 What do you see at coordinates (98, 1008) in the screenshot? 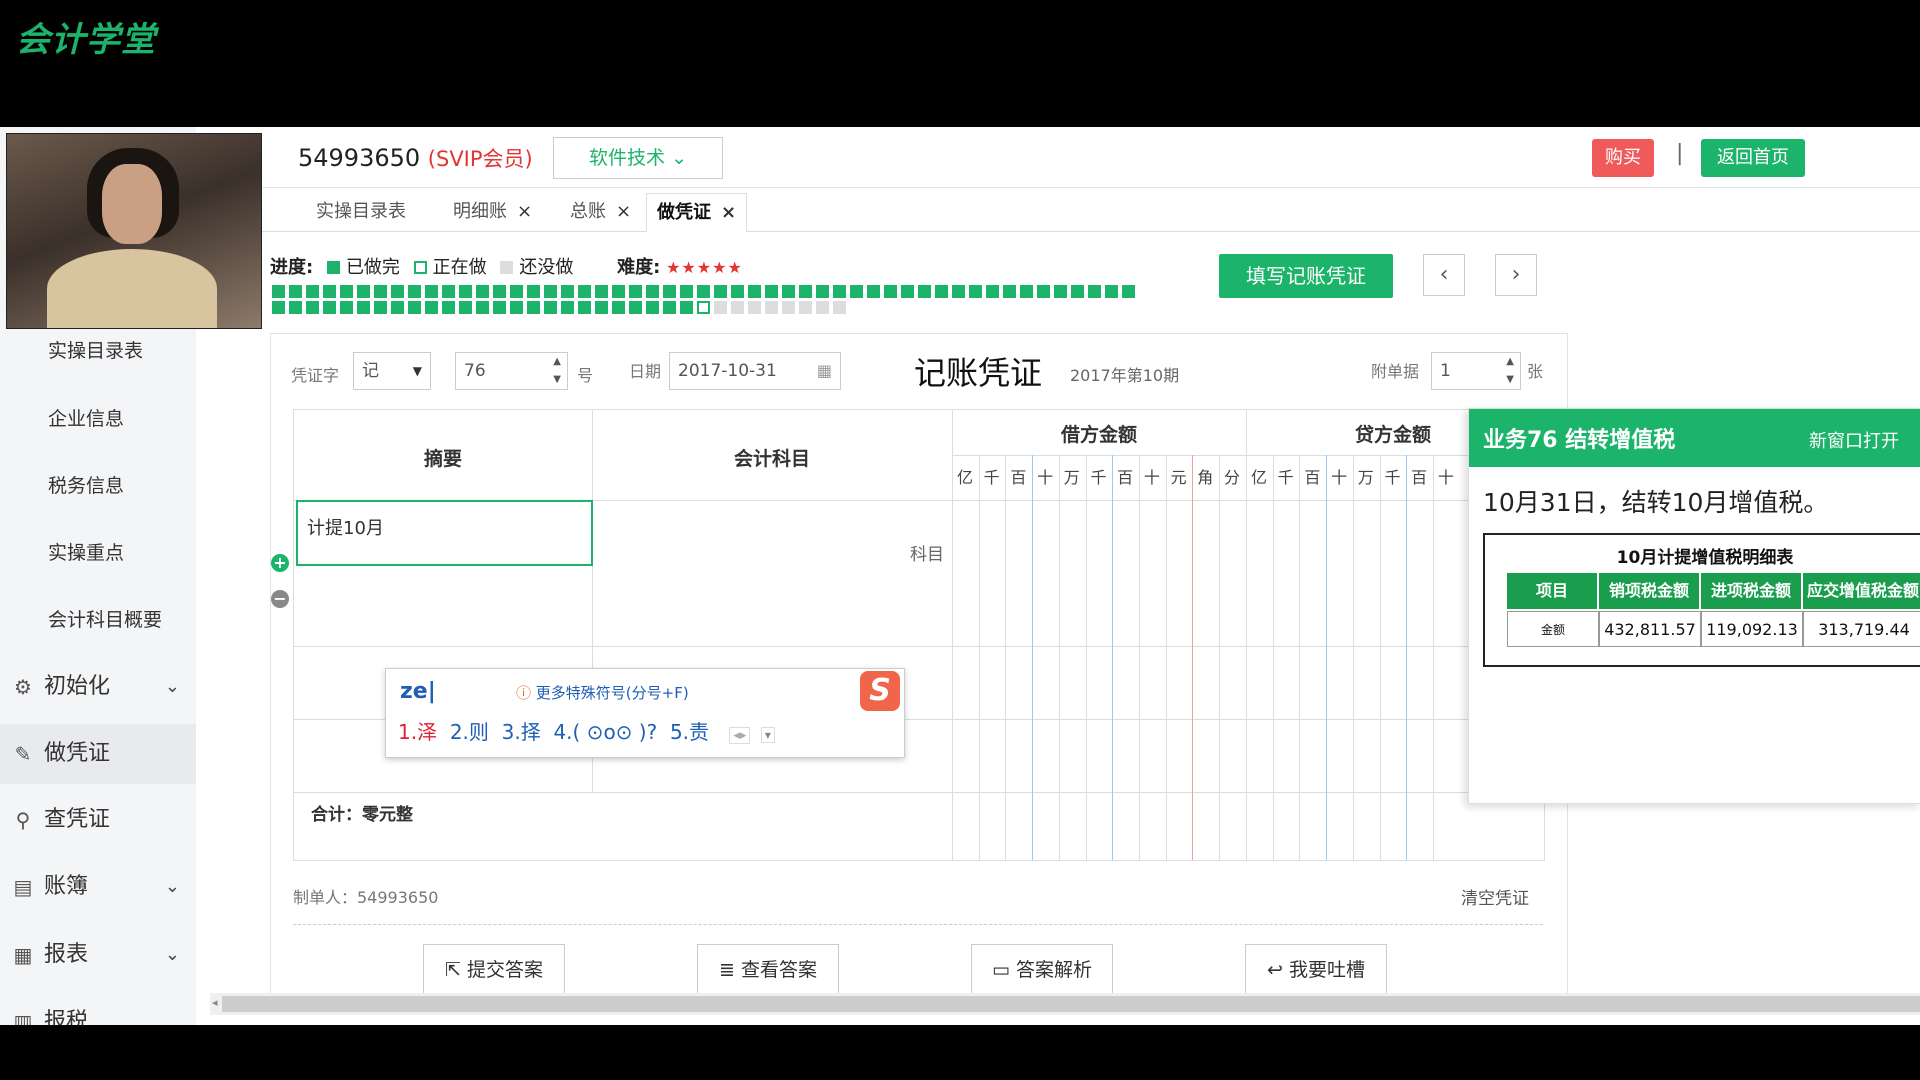
I see `sidebar-group-tax: ▥ 报税` at bounding box center [98, 1008].